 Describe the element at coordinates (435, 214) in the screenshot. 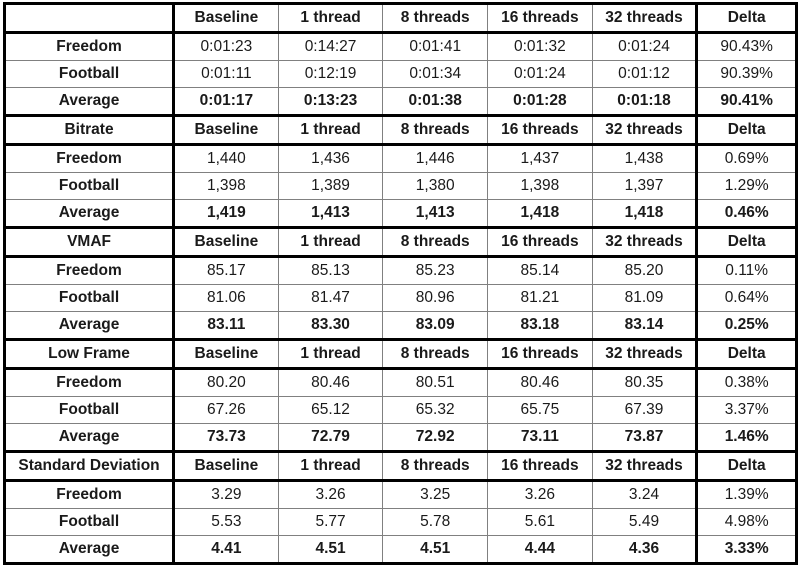

I see `cell-bitrate-average-8-threads: 1,413` at that location.